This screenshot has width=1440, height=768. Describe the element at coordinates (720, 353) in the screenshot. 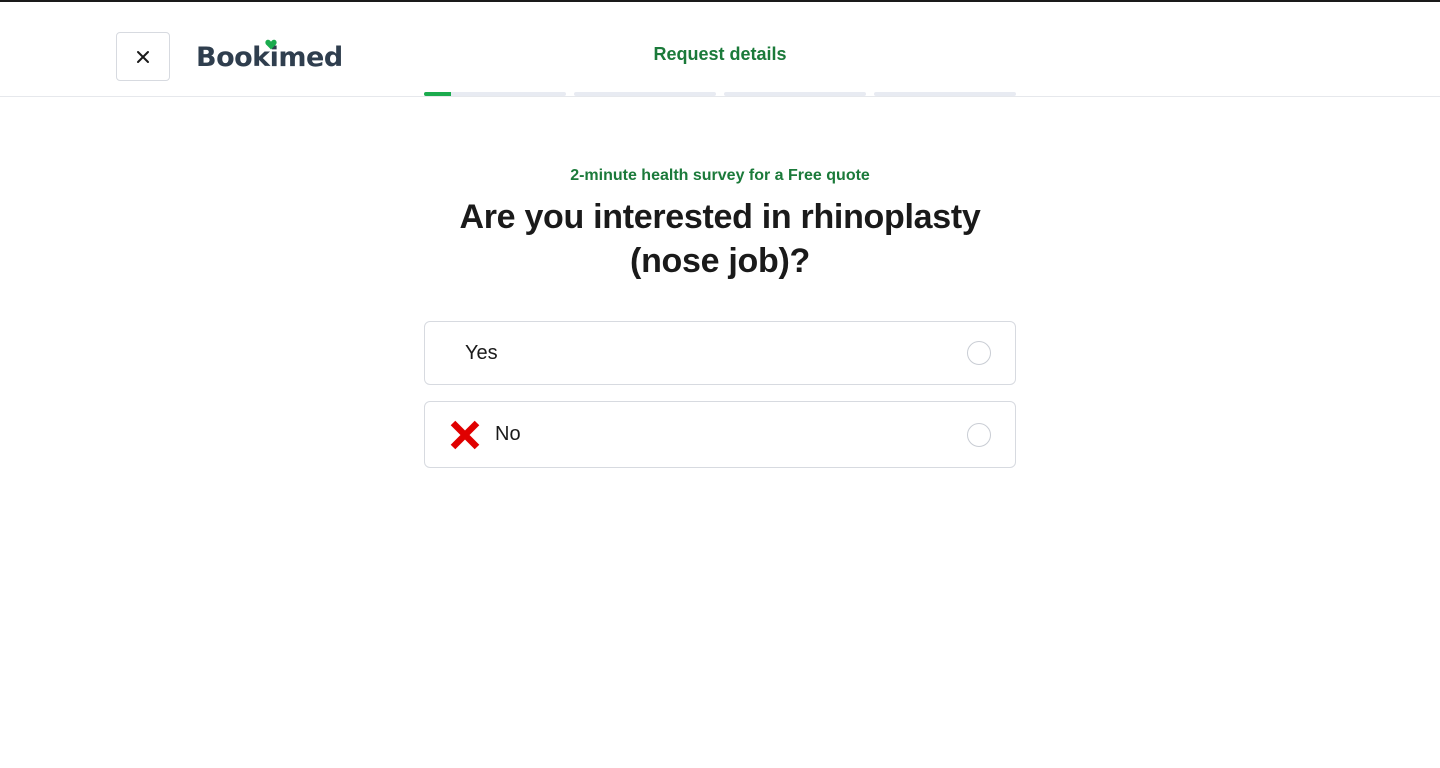

I see `option-yes: Yes` at that location.